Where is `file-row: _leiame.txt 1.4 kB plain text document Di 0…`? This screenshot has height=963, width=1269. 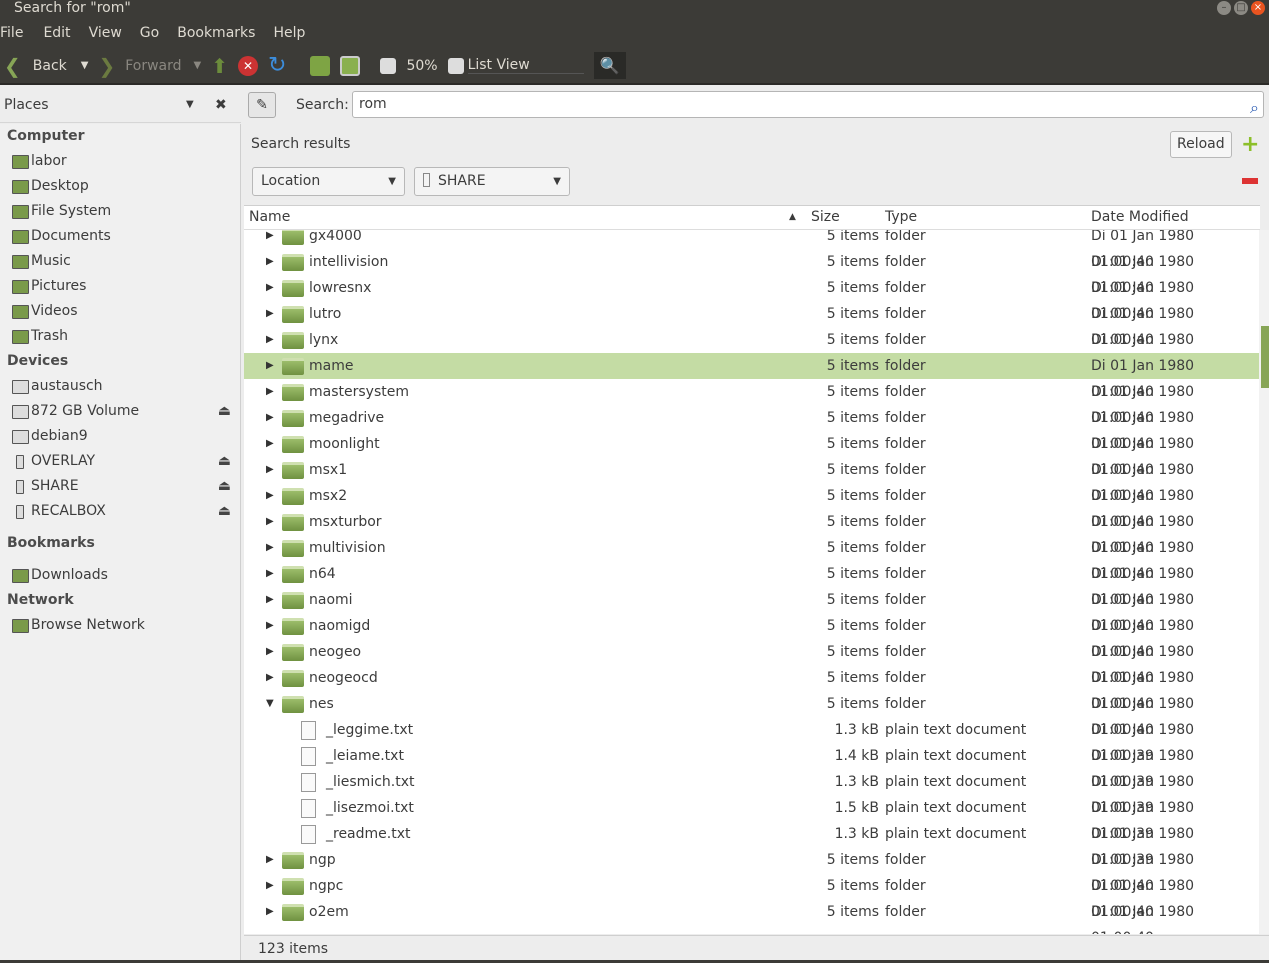 file-row: _leiame.txt 1.4 kB plain text document Di 0… is located at coordinates (751, 766).